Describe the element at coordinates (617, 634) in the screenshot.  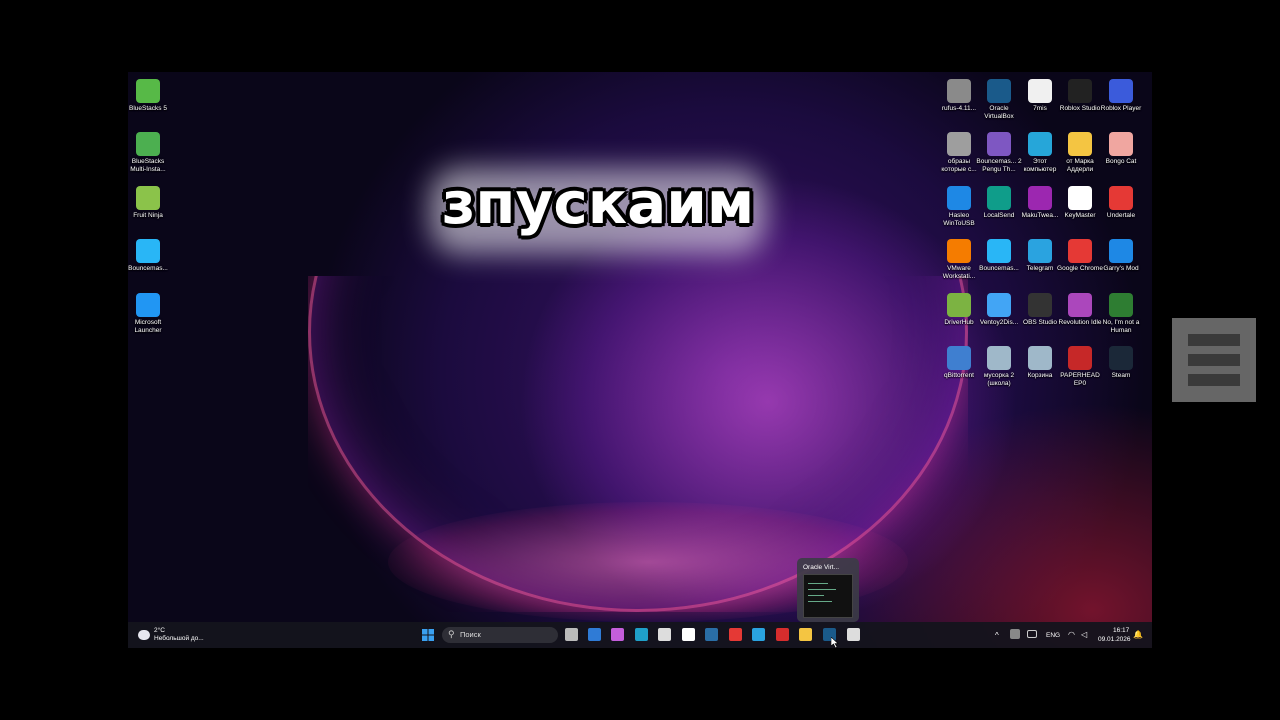
I see `copilot-icon` at that location.